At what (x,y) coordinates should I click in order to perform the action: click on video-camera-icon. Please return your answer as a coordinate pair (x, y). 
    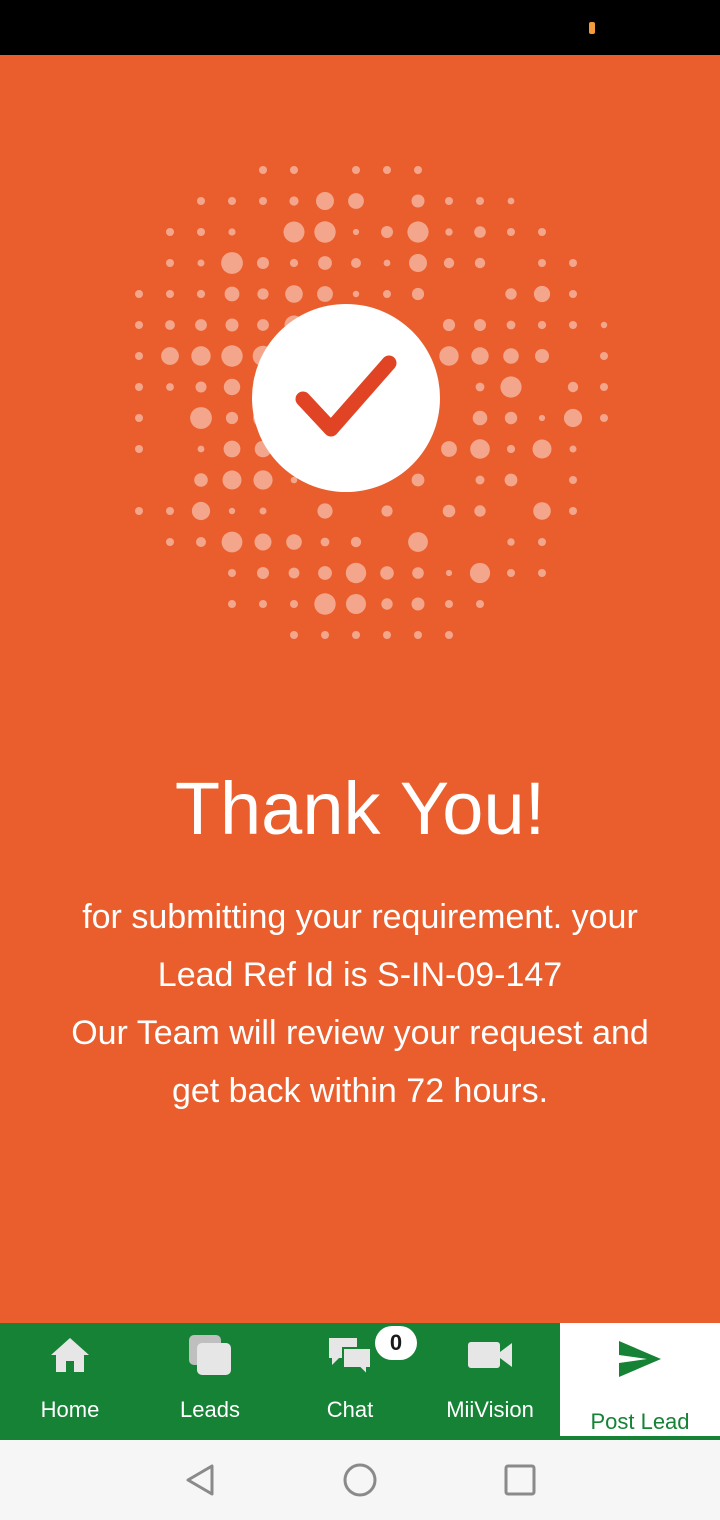
    Looking at the image, I should click on (490, 1355).